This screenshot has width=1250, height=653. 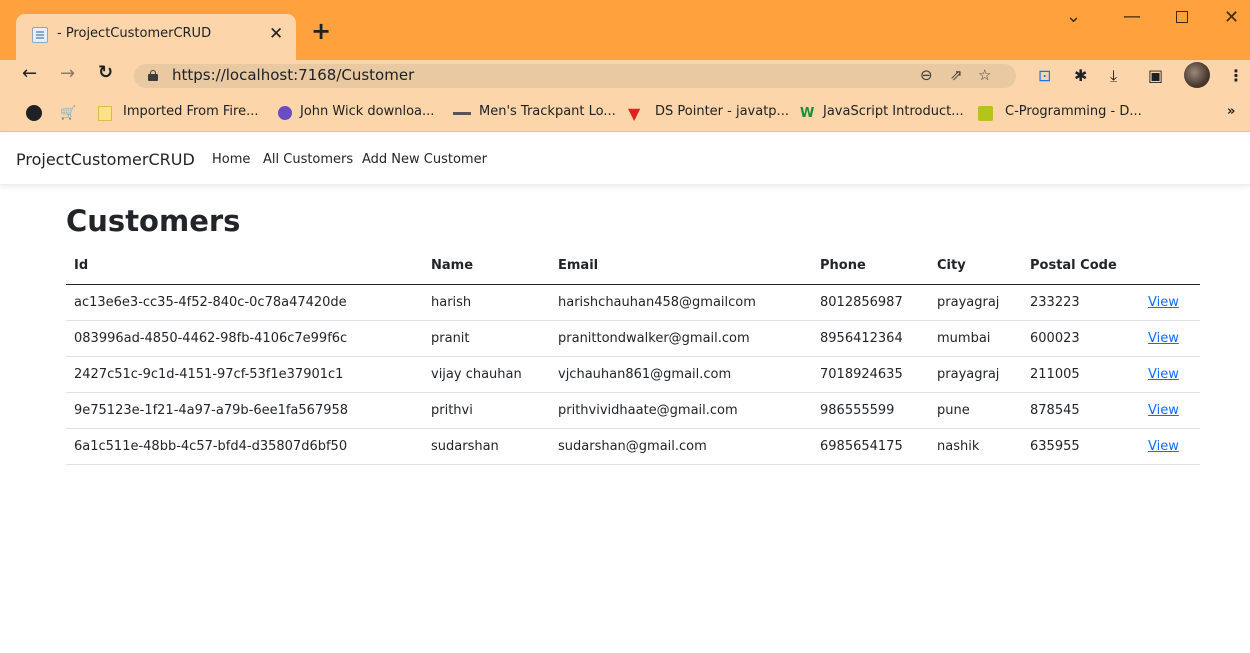 I want to click on cell-email: pranittondwalker@gmail.com, so click(x=681, y=338).